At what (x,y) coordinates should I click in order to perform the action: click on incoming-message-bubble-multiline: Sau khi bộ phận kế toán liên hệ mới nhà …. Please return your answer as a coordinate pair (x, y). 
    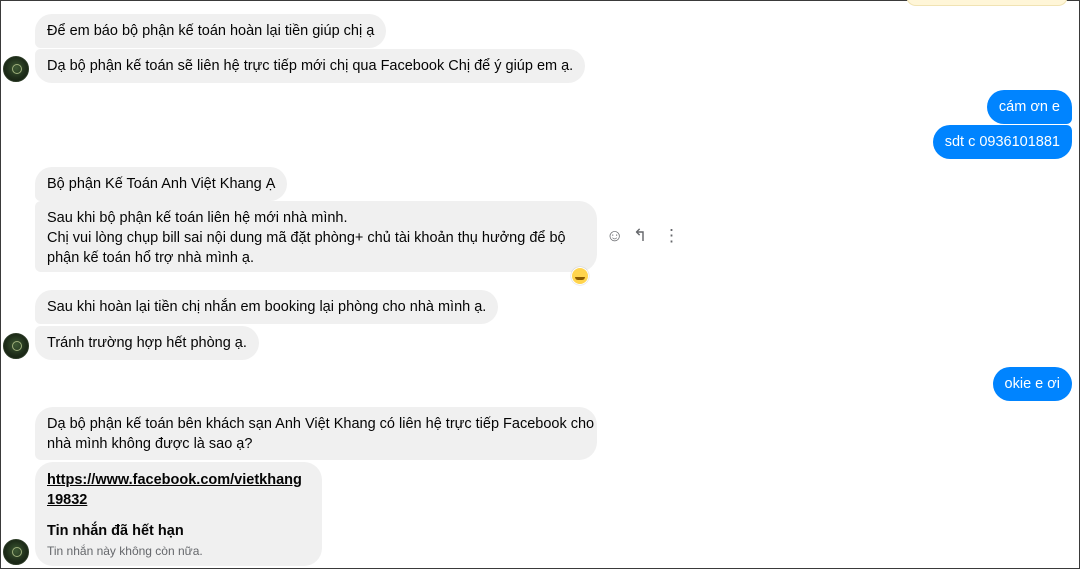
    Looking at the image, I should click on (316, 236).